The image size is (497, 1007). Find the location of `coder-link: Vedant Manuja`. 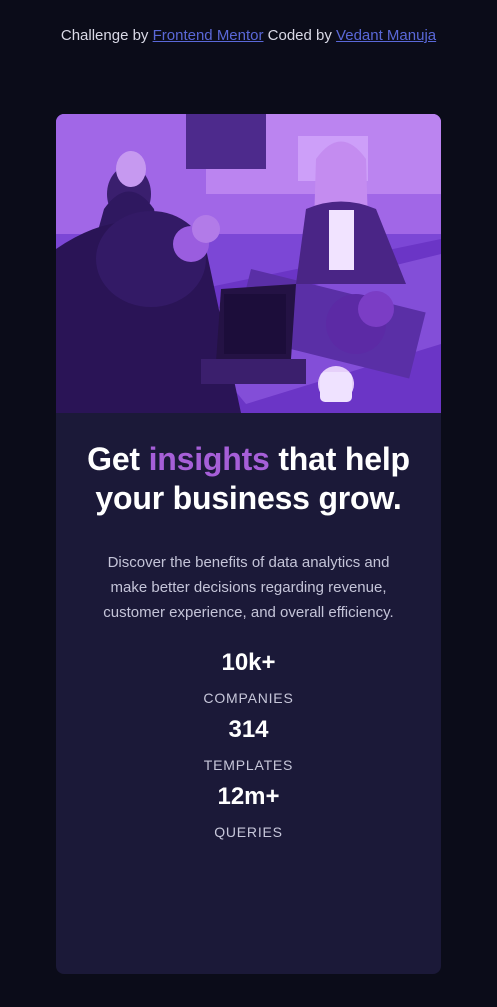

coder-link: Vedant Manuja is located at coordinates (386, 35).